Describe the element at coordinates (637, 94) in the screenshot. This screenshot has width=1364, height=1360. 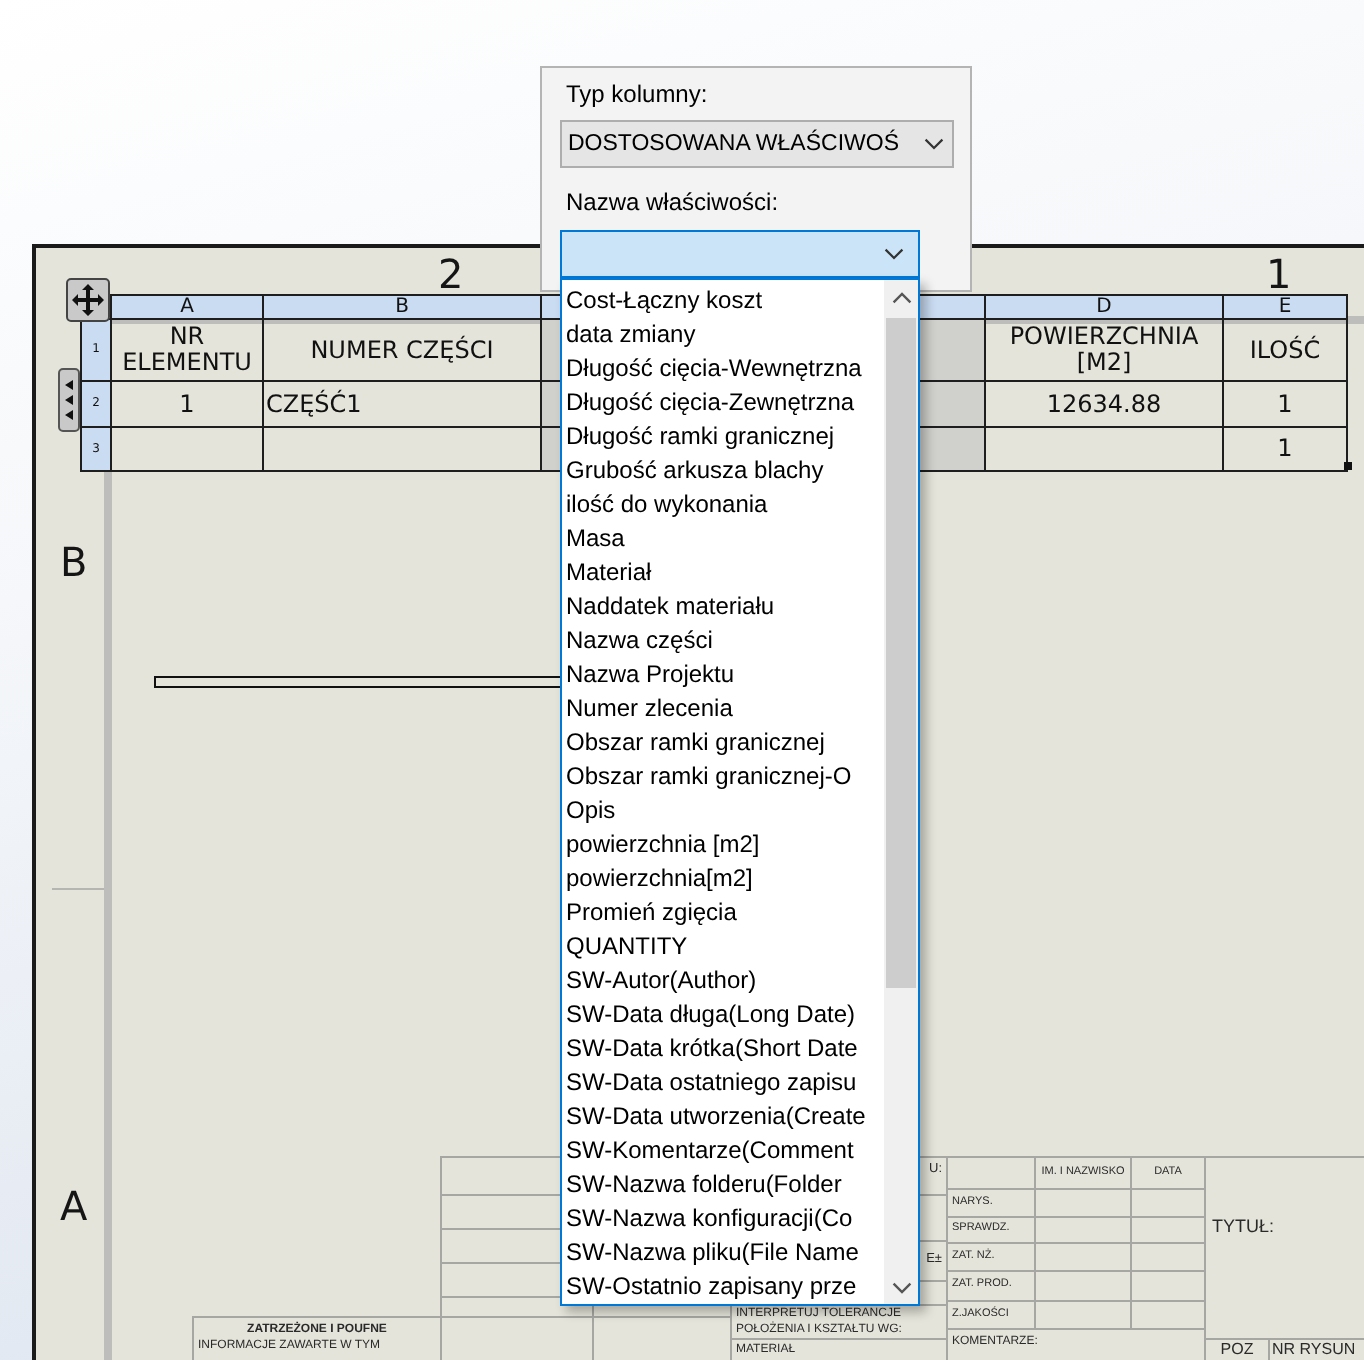
I see `field-label: Typ kolumny:` at that location.